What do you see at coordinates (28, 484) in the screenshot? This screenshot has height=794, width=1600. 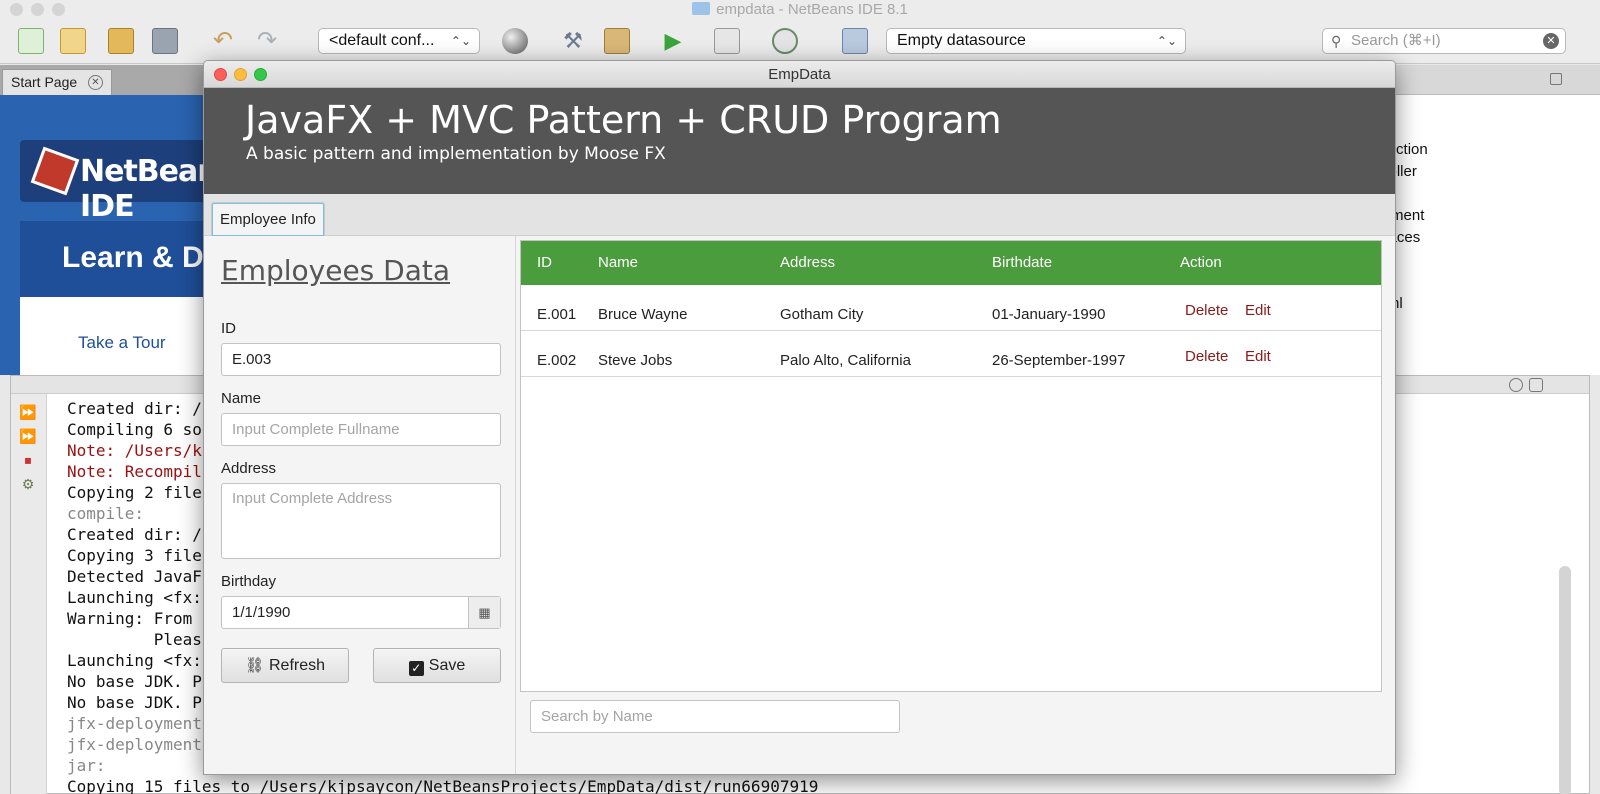 I see `settings-icon: ⚙` at bounding box center [28, 484].